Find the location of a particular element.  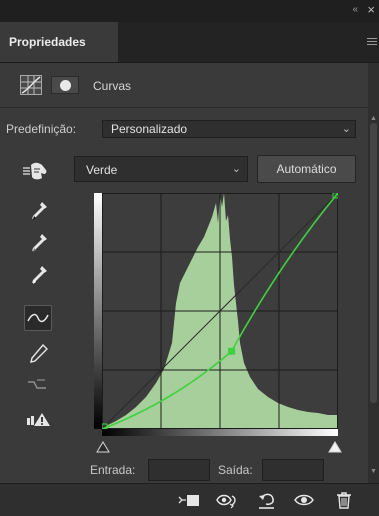

tab-properties: Propriedades is located at coordinates (59, 42).